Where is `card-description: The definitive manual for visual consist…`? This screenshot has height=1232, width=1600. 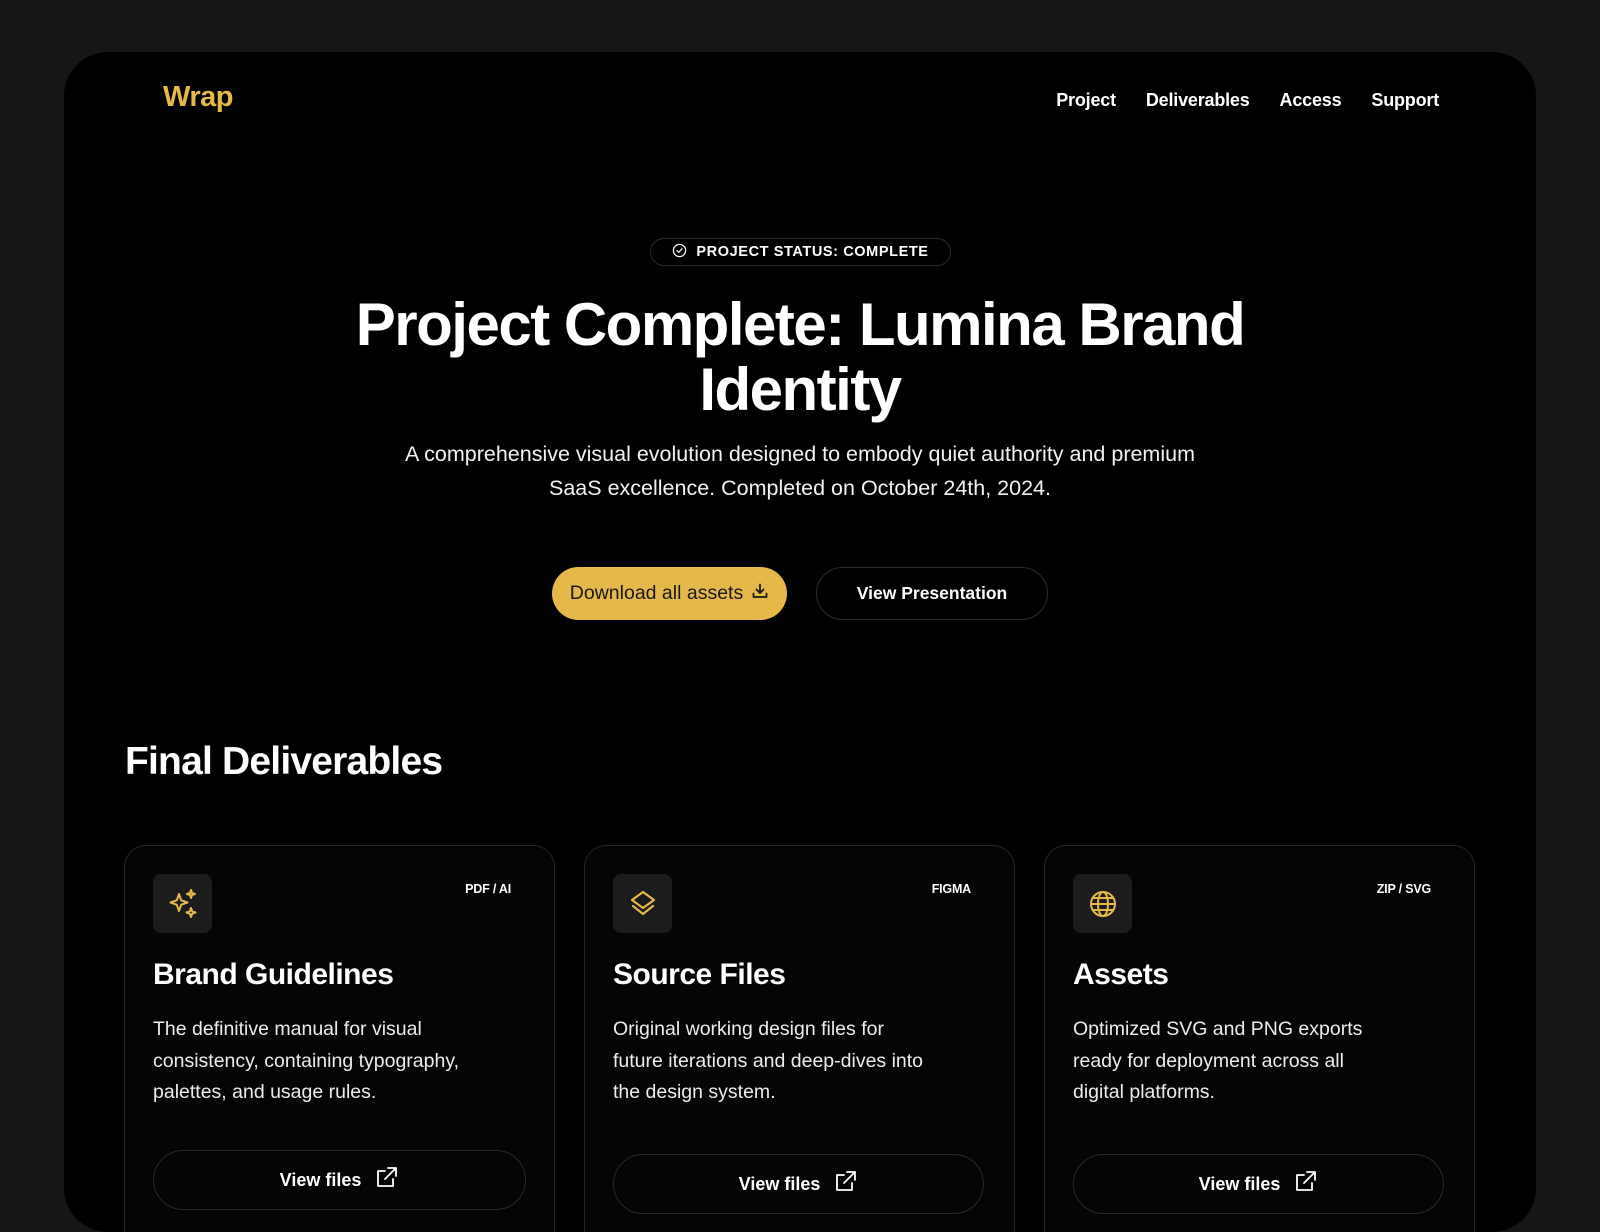
card-description: The definitive manual for visual consist… is located at coordinates (306, 1060).